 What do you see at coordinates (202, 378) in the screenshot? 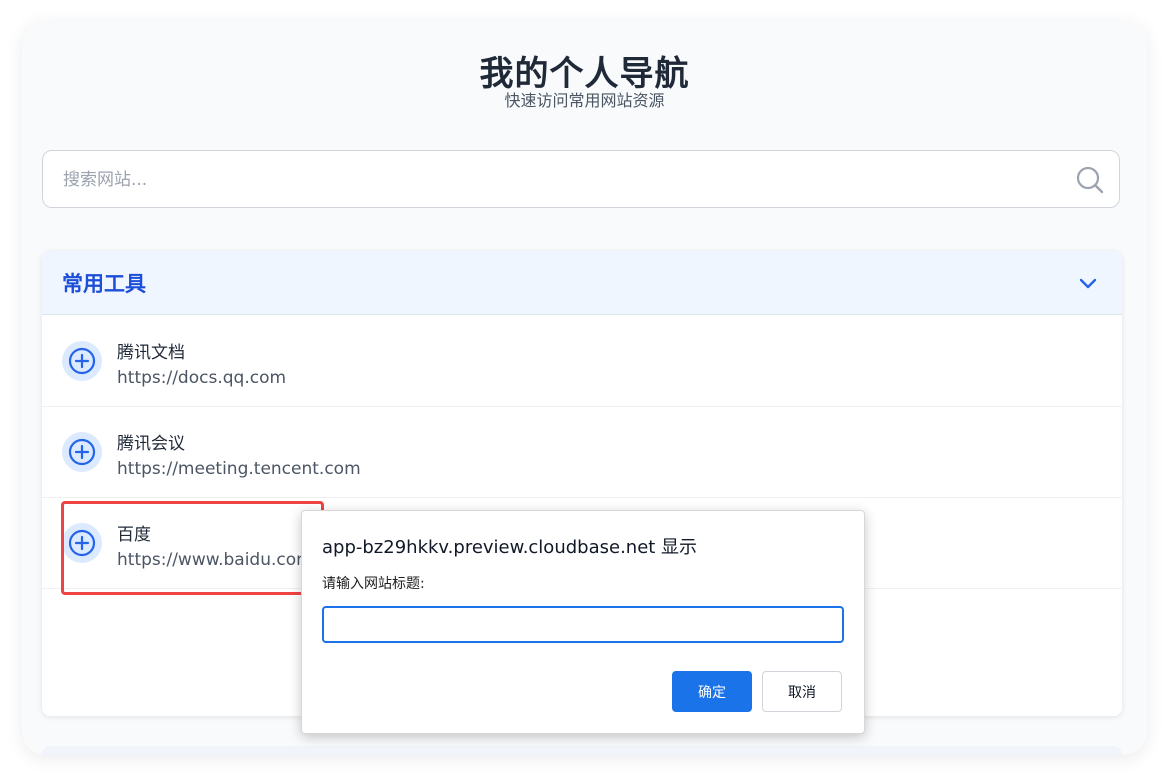
I see `site-url: https://docs.qq.com` at bounding box center [202, 378].